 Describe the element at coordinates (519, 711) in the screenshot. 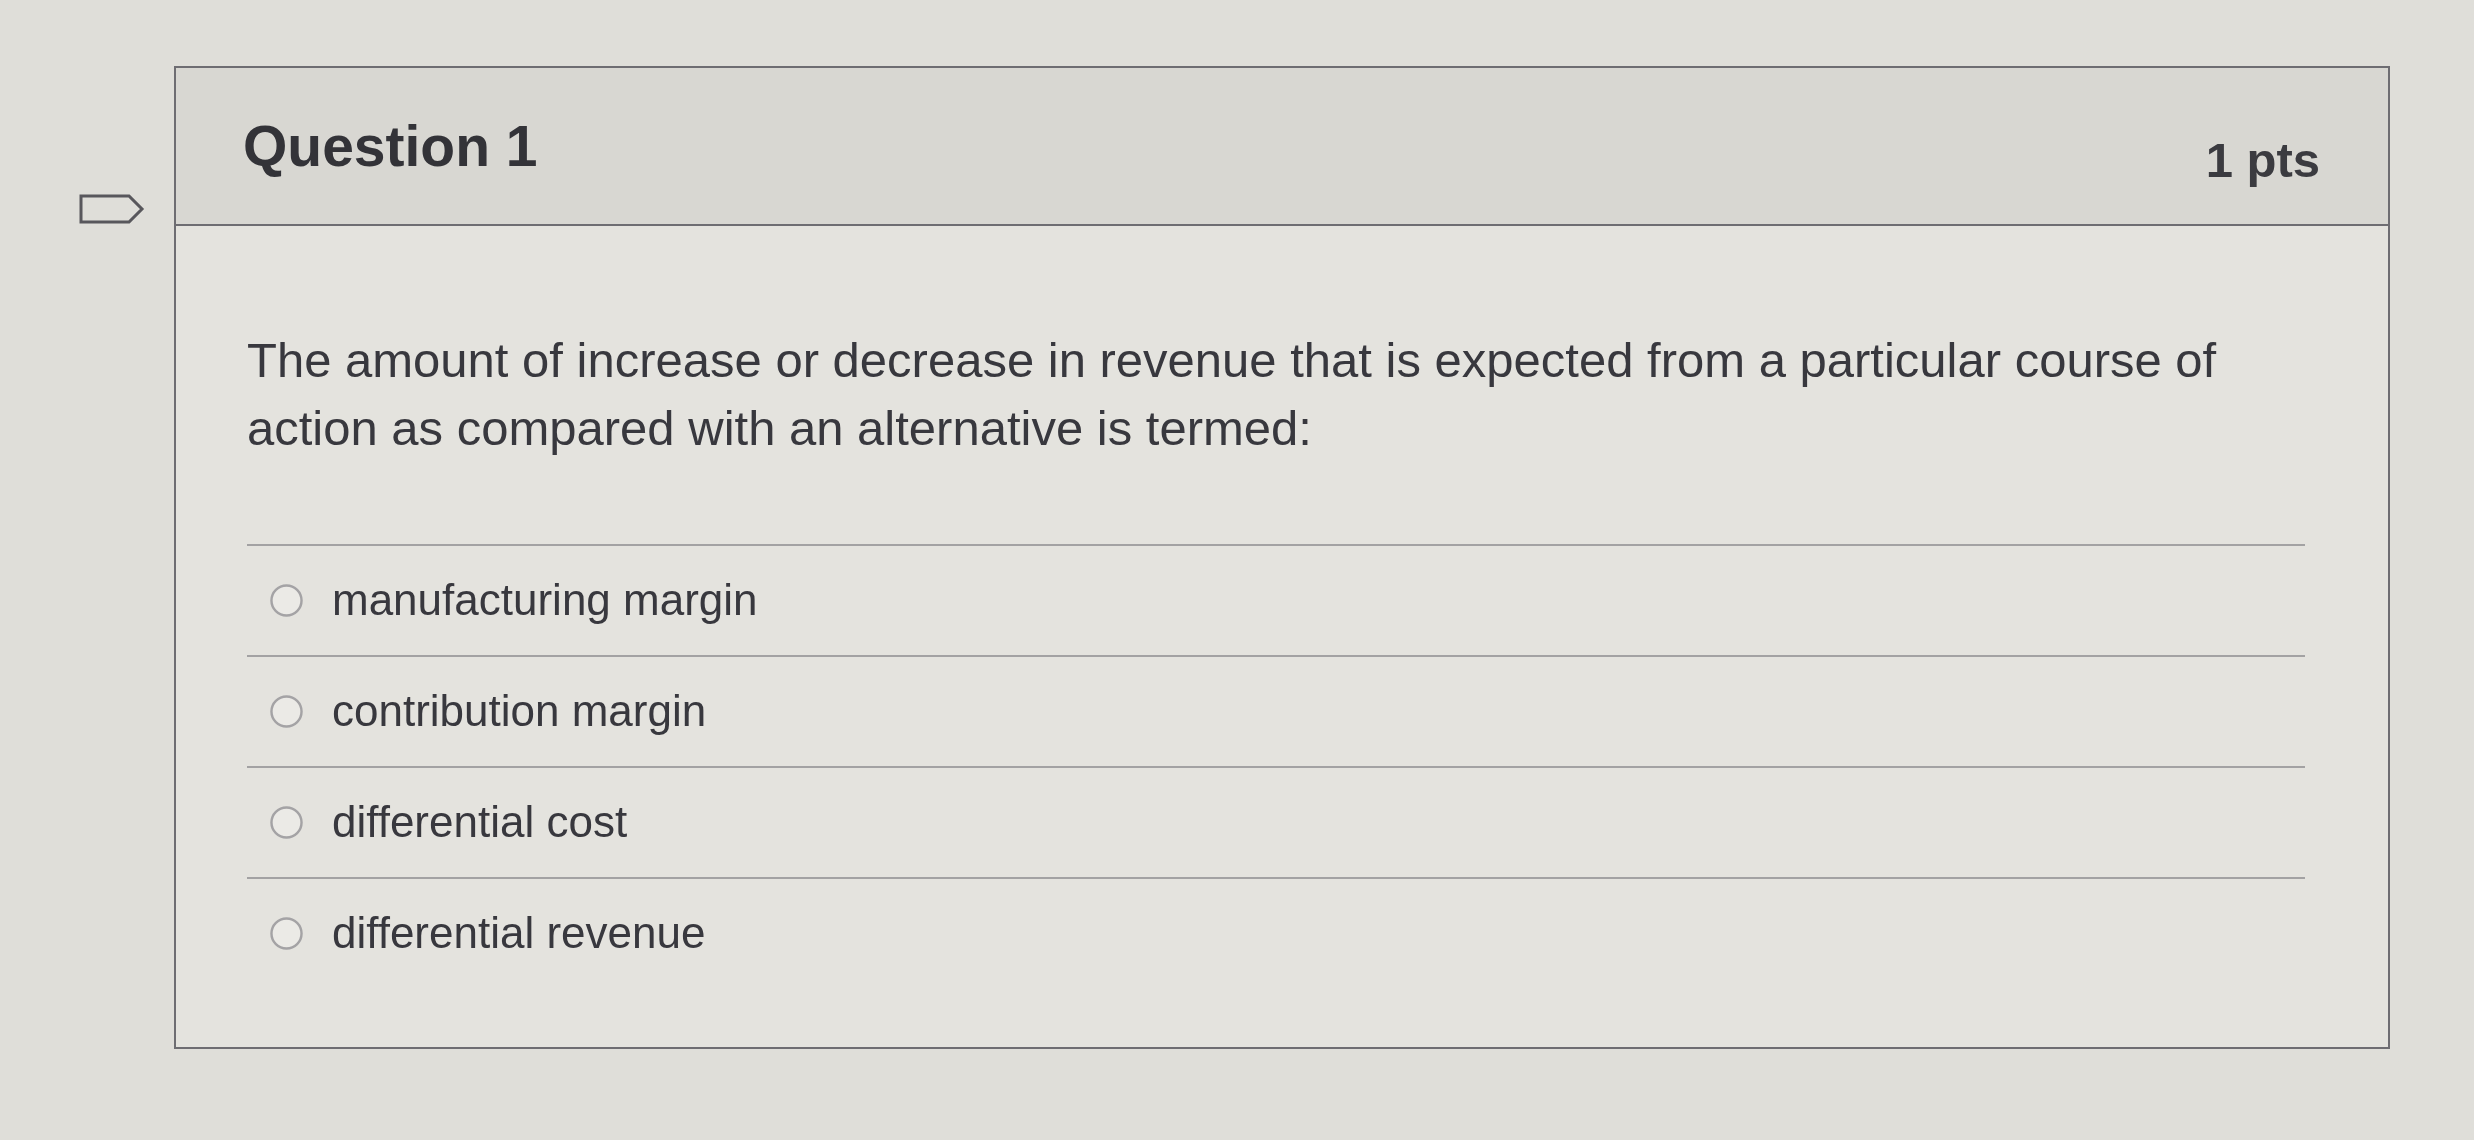

I see `answer-option: contribution margin` at that location.